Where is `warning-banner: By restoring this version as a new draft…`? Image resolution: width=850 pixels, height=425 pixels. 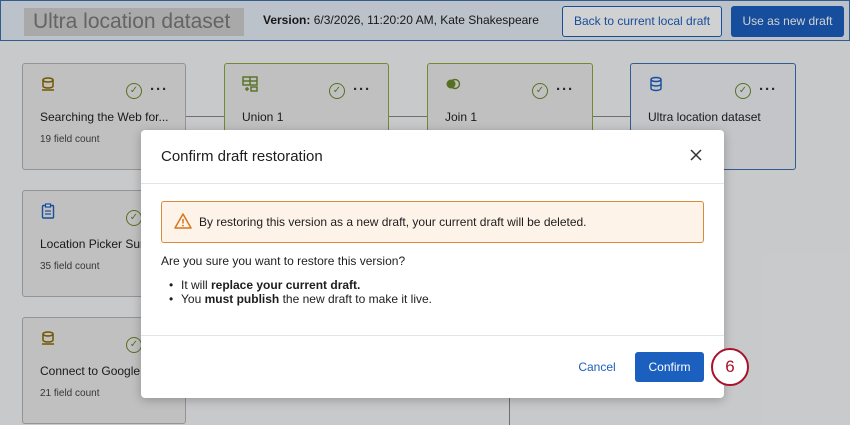 warning-banner: By restoring this version as a new draft… is located at coordinates (432, 222).